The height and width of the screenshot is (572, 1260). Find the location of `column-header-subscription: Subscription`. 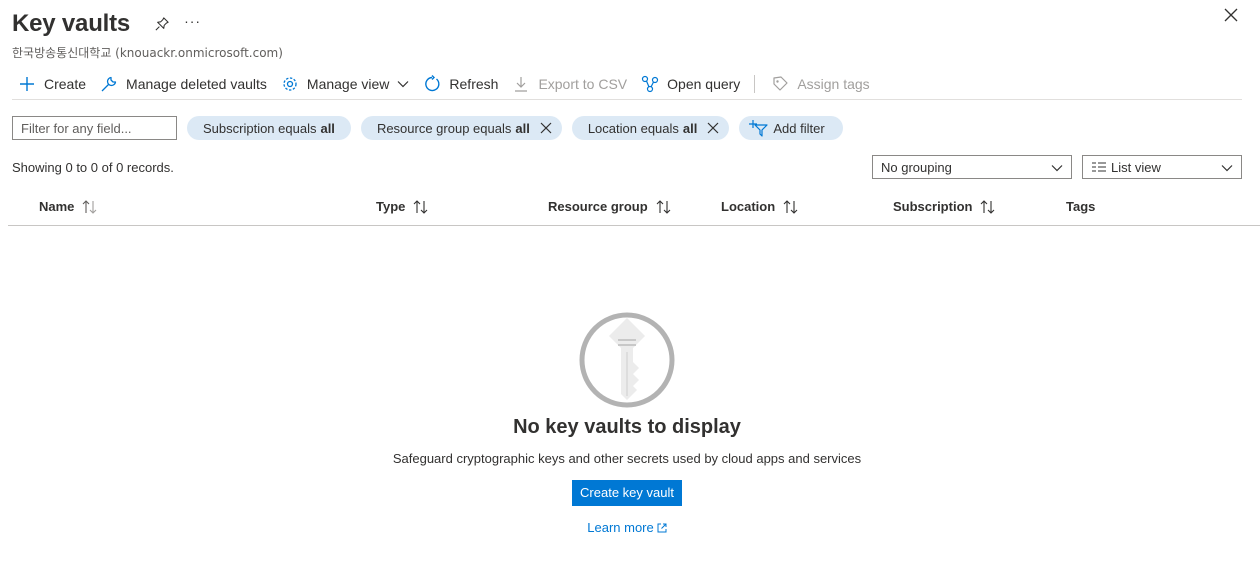

column-header-subscription: Subscription is located at coordinates (944, 206).